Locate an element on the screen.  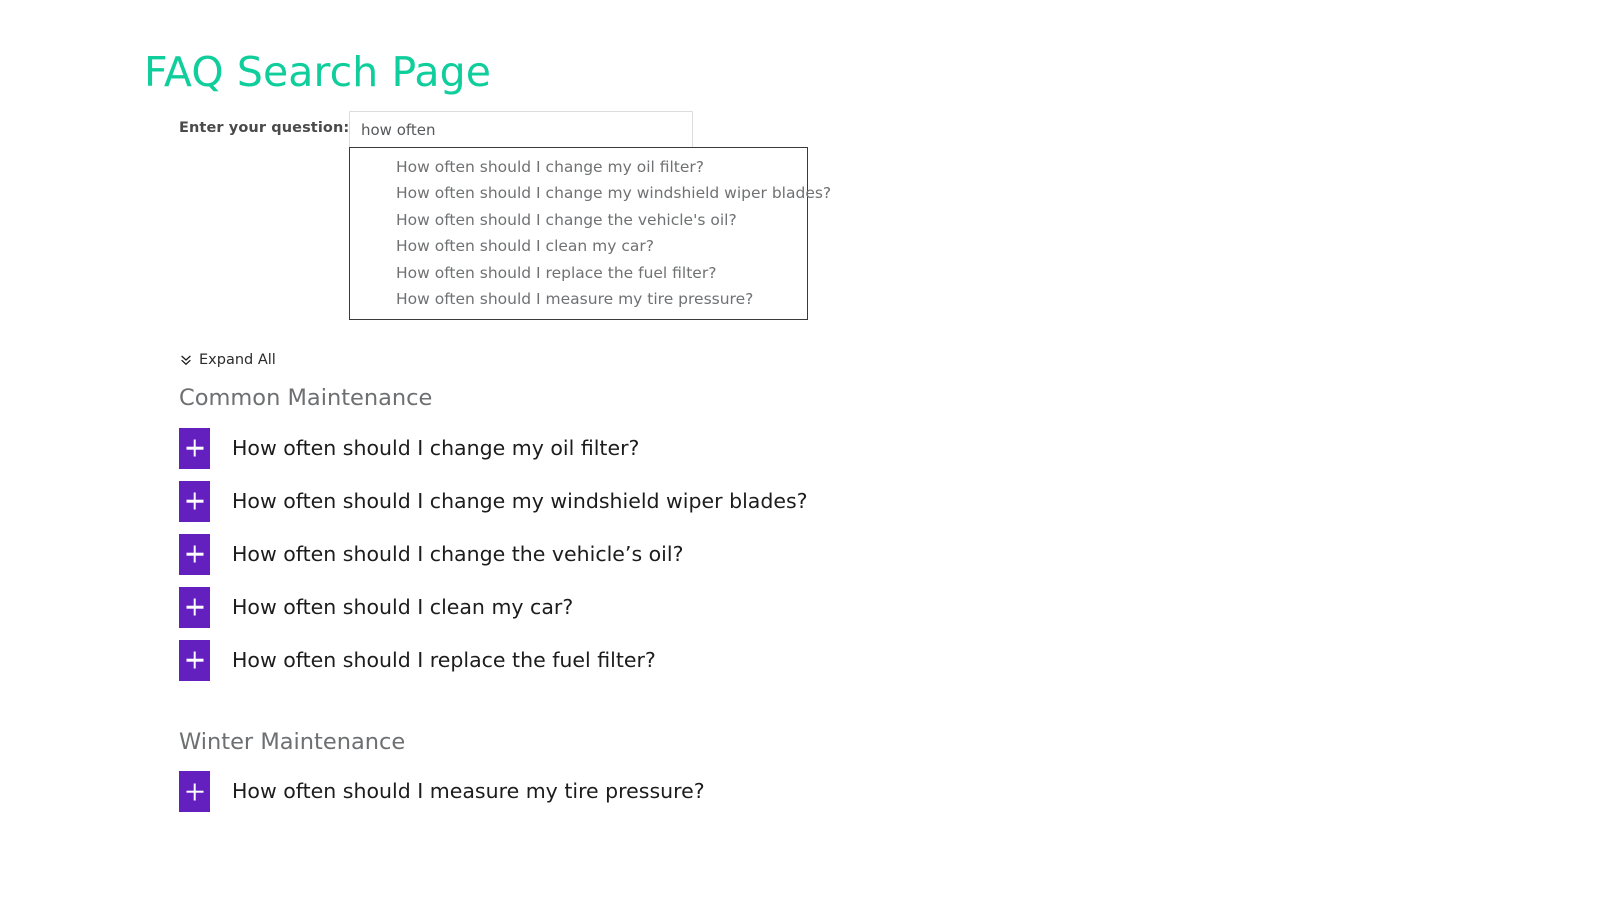
expand-all-button: Expand All is located at coordinates (227, 360).